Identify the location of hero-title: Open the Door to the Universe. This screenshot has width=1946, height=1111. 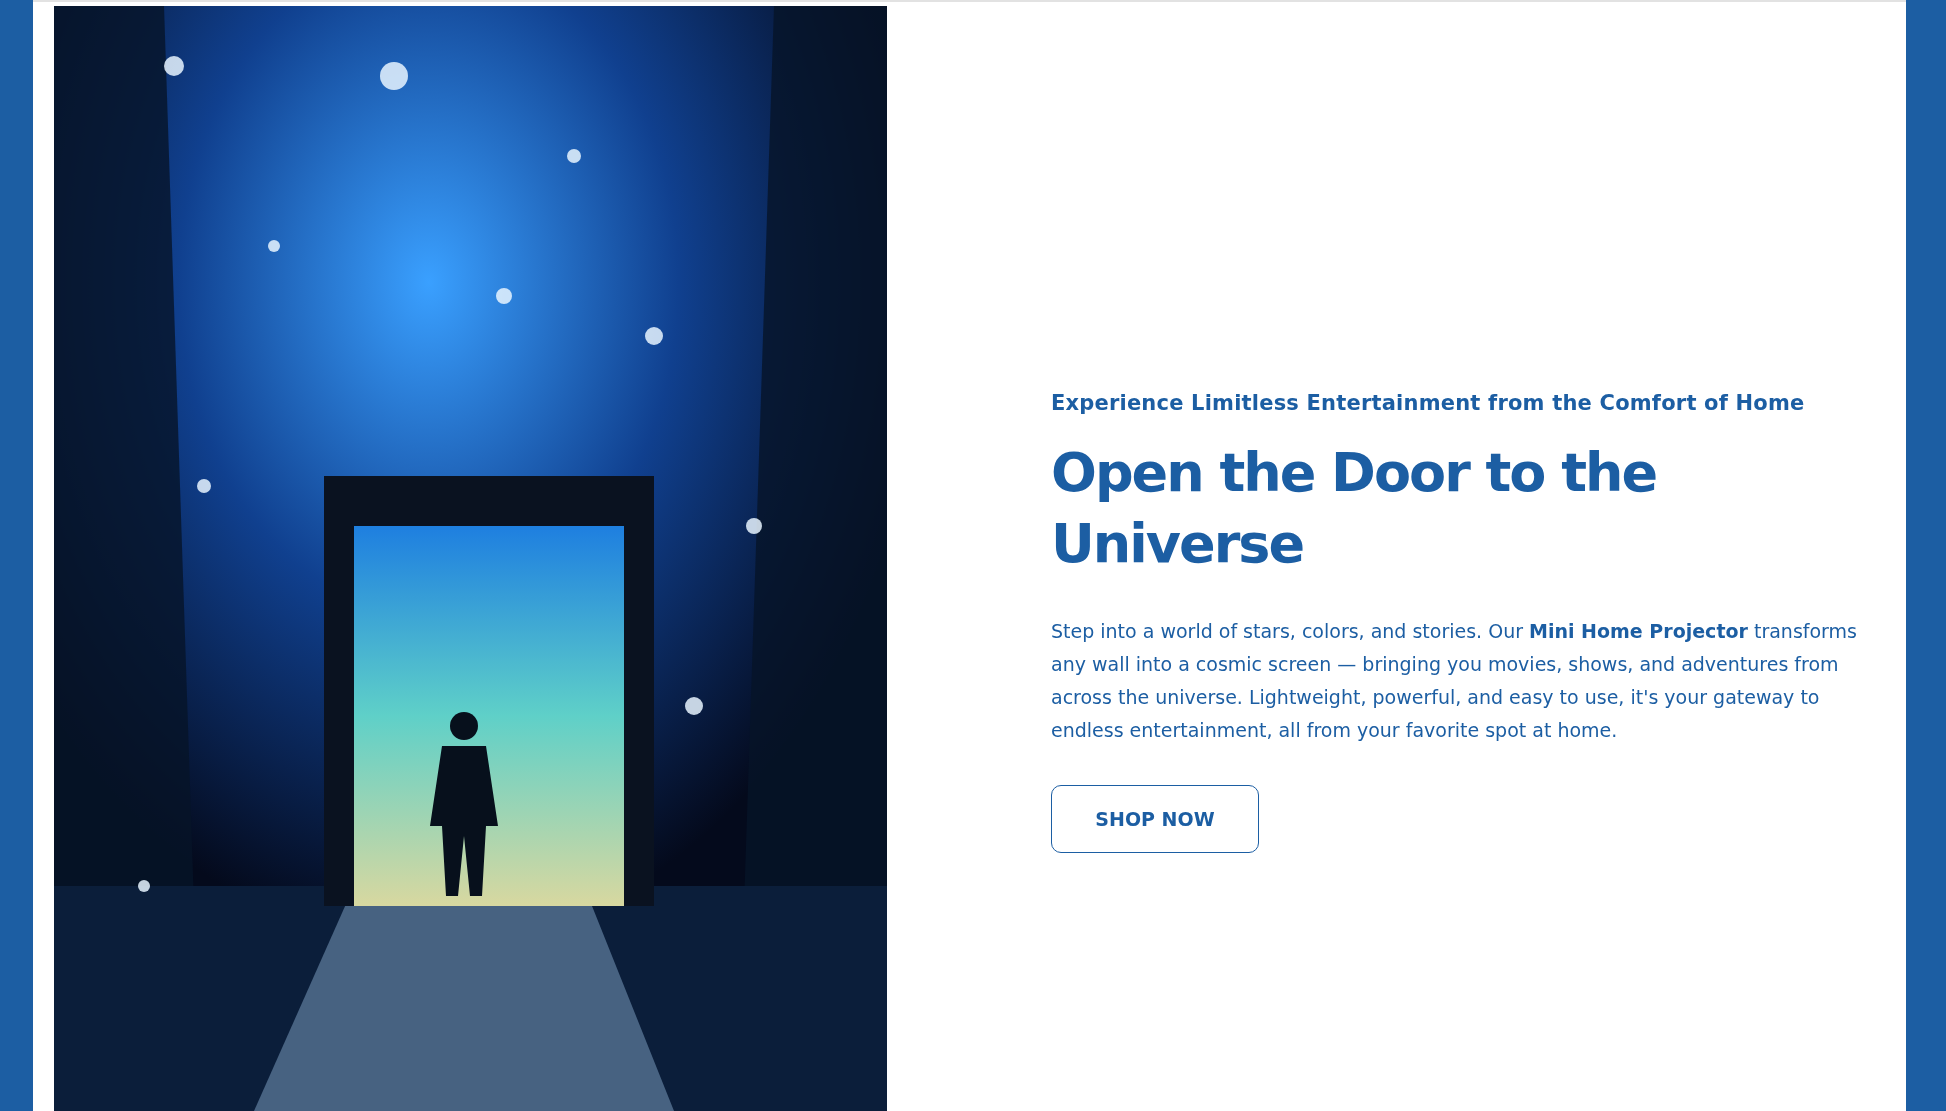
(1354, 508).